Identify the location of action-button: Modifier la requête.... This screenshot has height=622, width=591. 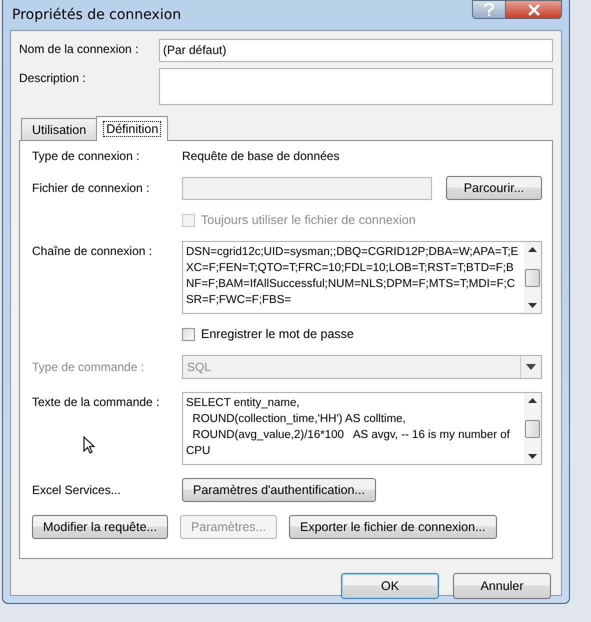
(100, 527).